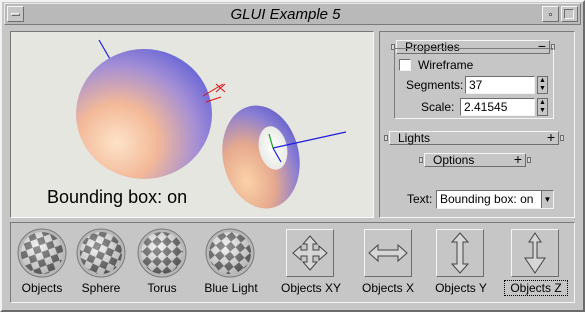  I want to click on lights-rollout-header: Lights +, so click(474, 137).